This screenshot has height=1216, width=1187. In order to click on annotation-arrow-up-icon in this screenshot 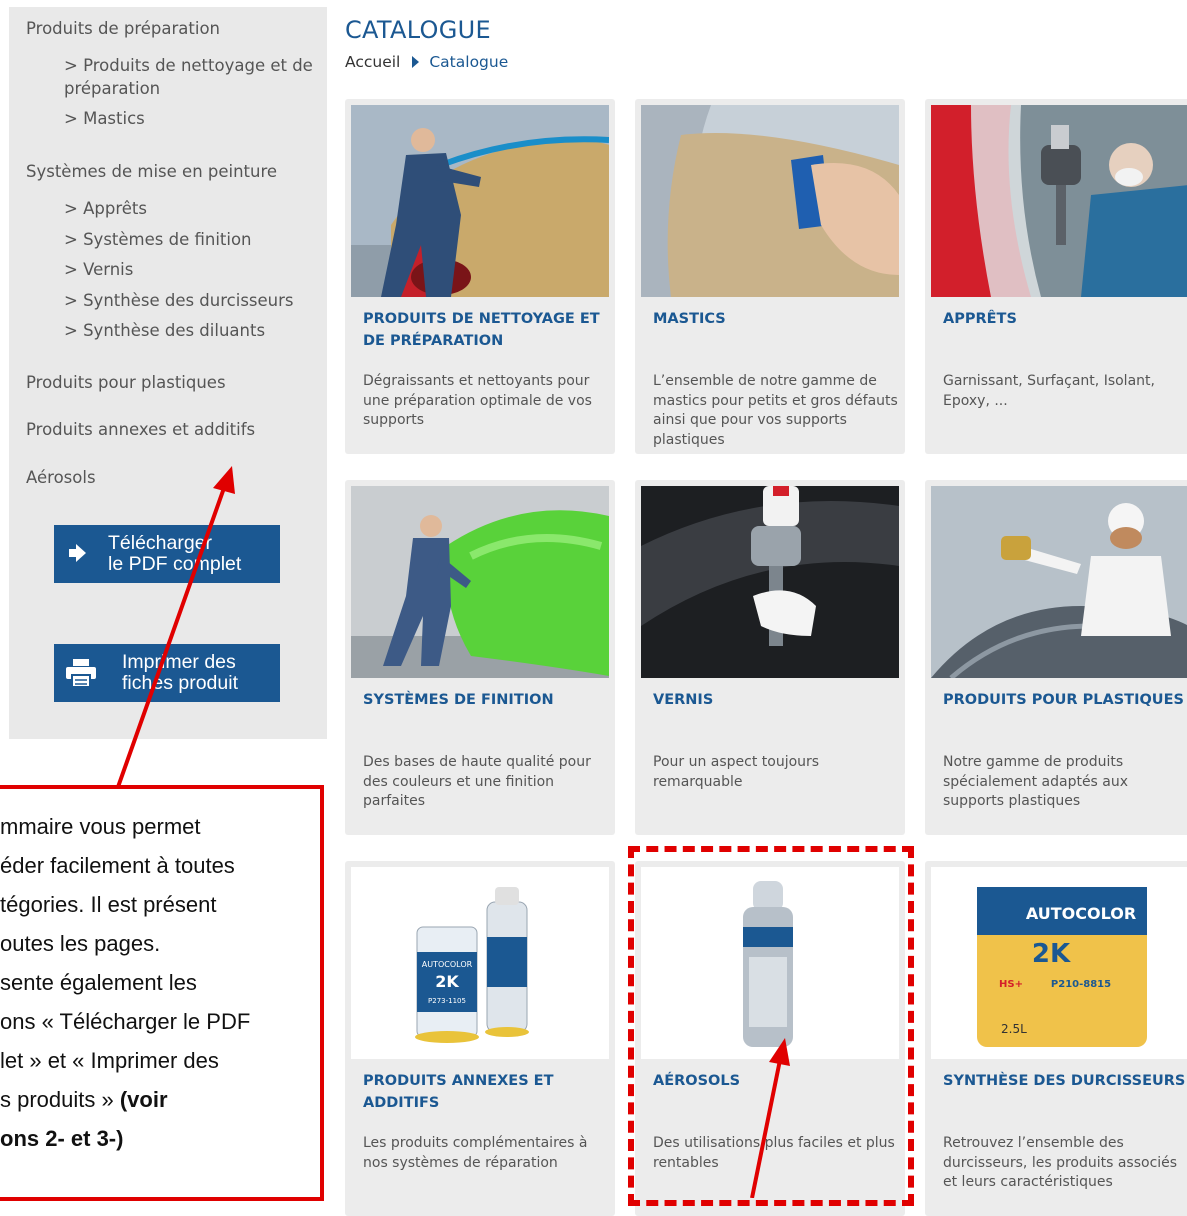, I will do `click(171, 637)`.